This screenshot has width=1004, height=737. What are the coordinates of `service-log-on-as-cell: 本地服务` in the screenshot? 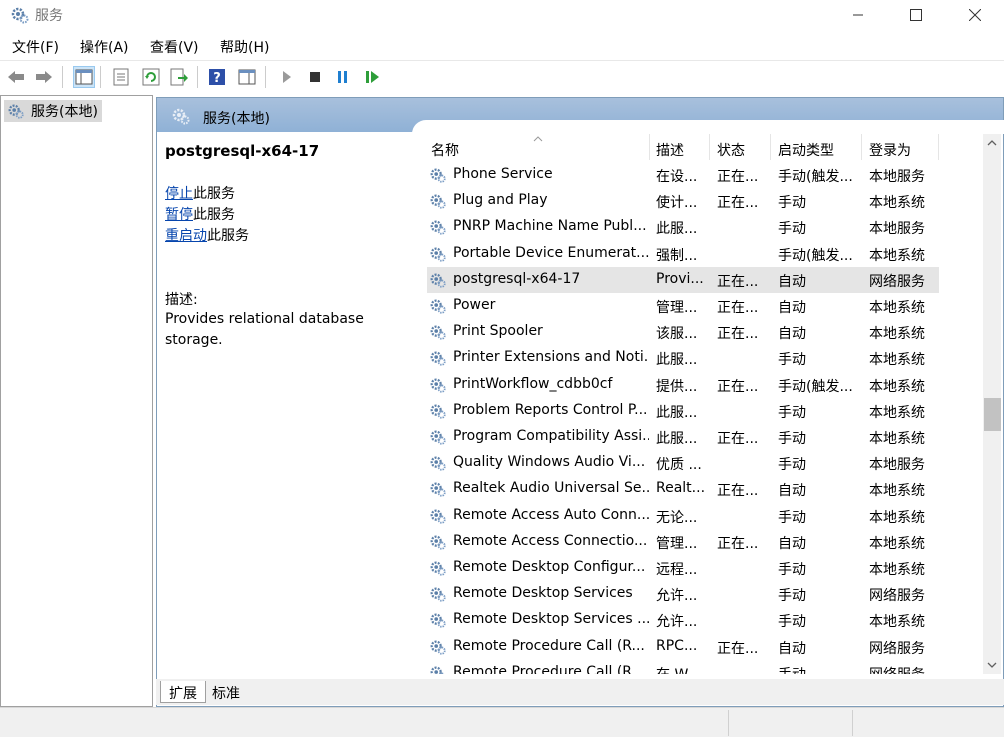 It's located at (897, 465).